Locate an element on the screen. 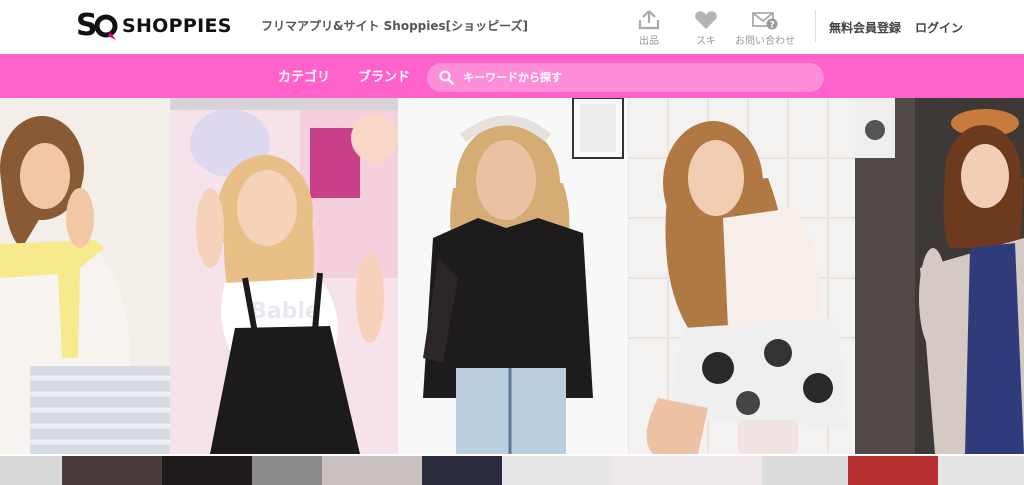 This screenshot has height=485, width=1024. search-icon is located at coordinates (446, 77).